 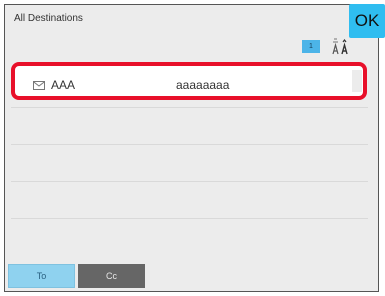 I want to click on tab-to: To, so click(x=41, y=276).